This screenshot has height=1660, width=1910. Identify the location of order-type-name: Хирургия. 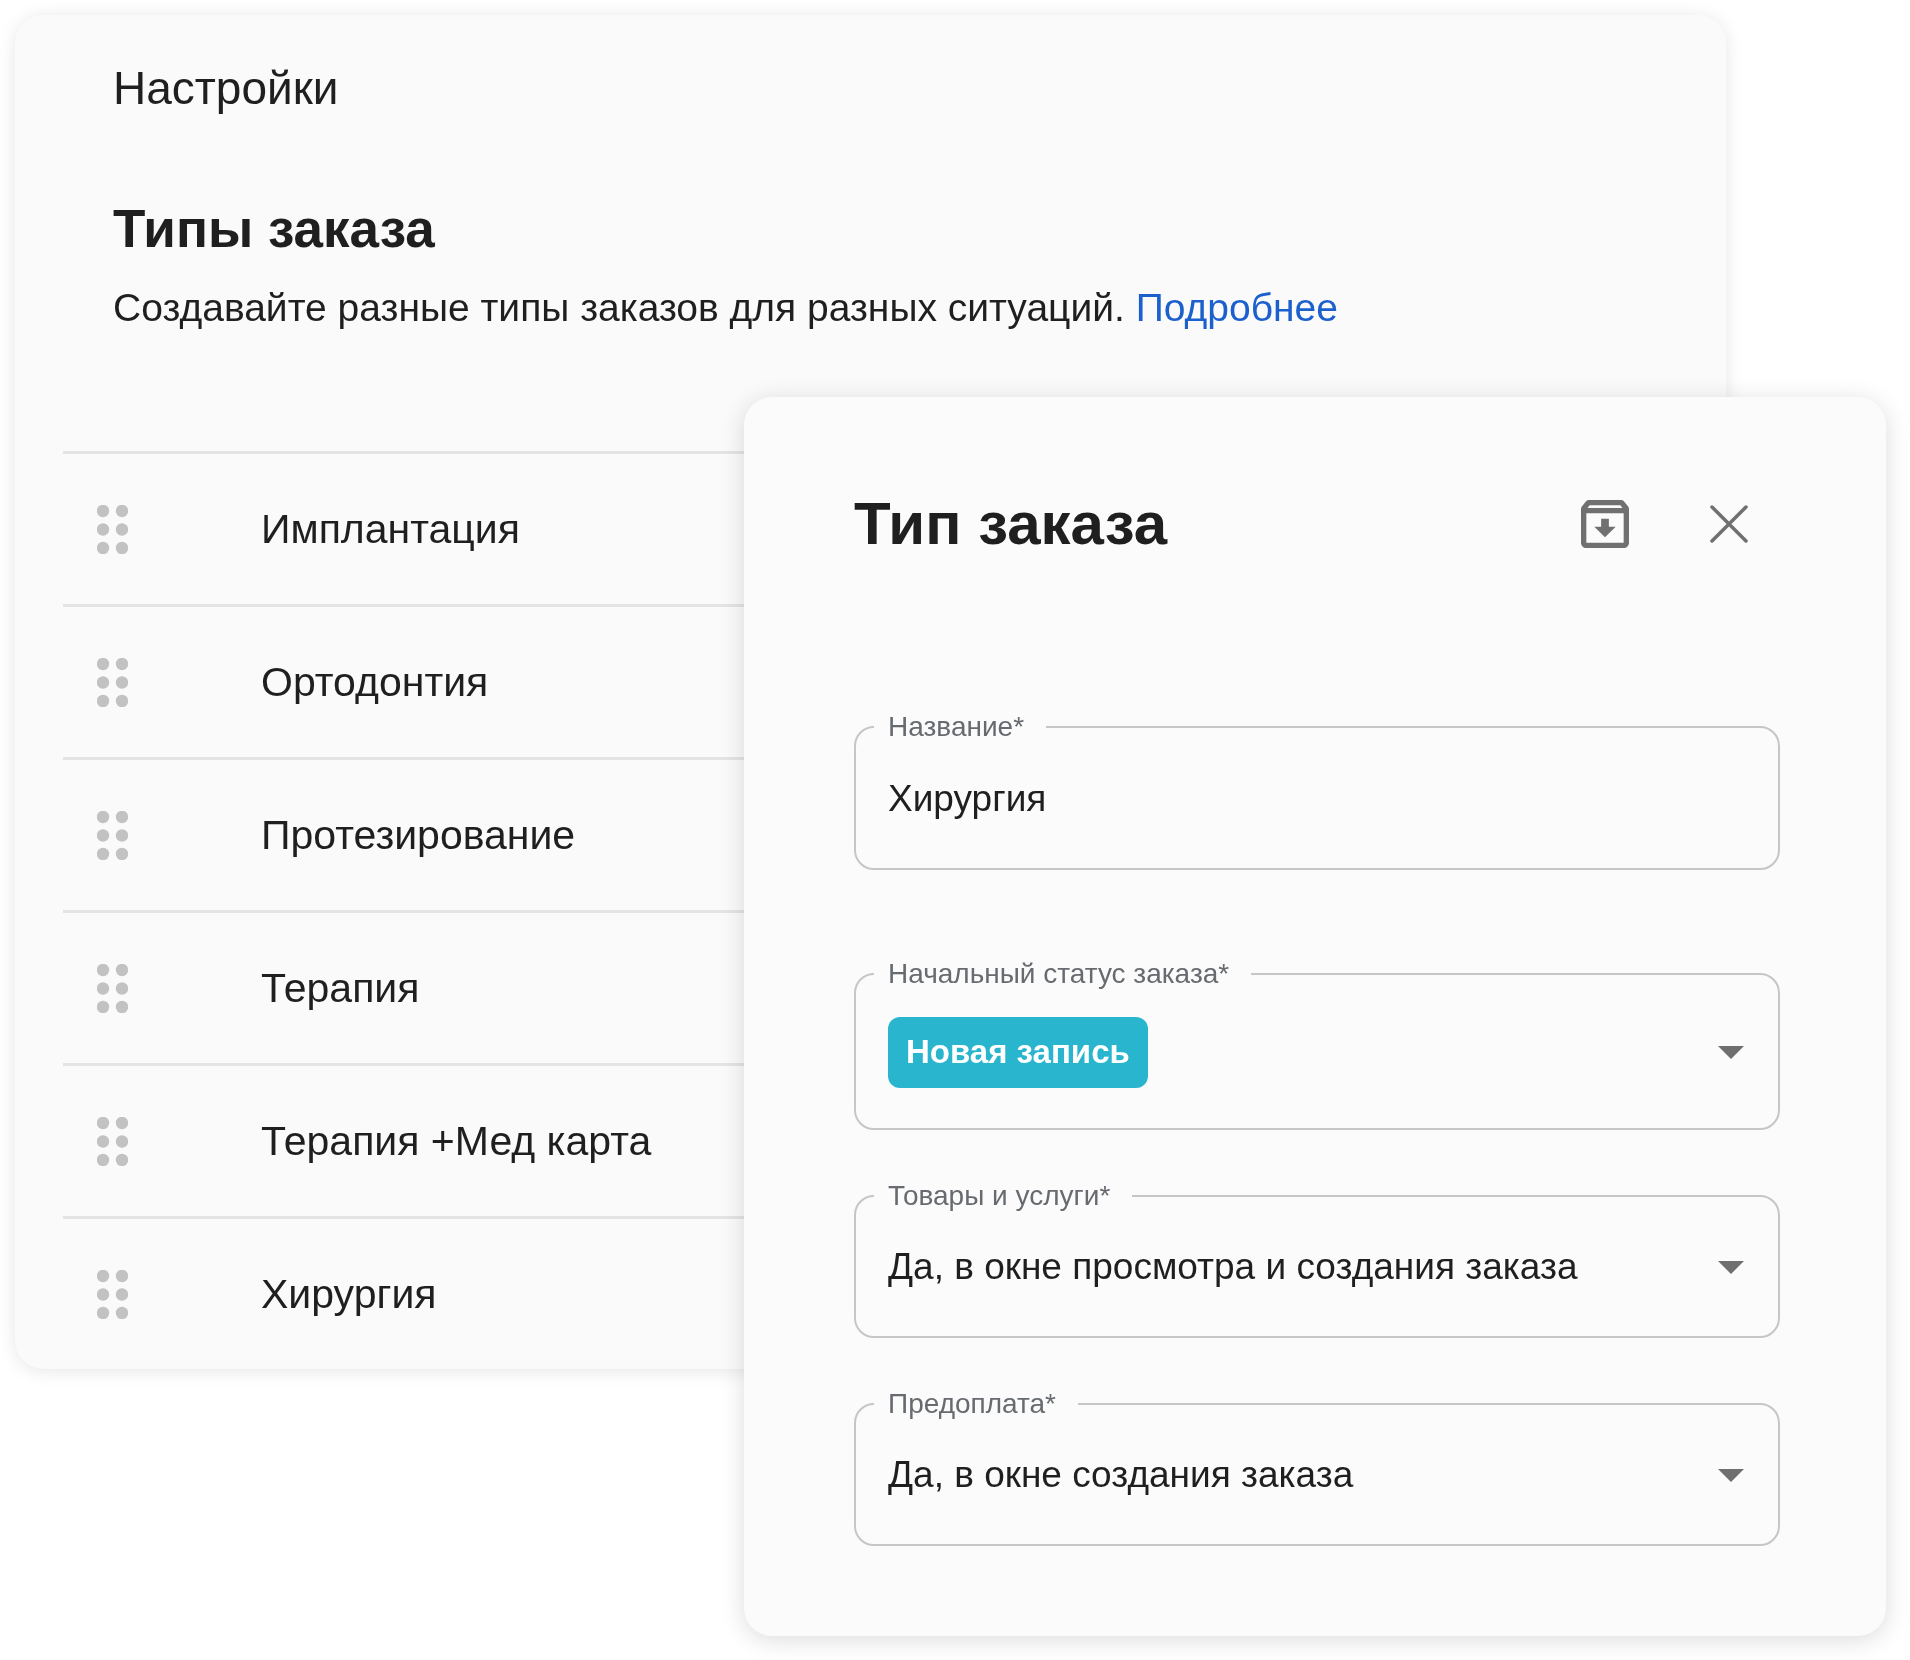
(349, 1294).